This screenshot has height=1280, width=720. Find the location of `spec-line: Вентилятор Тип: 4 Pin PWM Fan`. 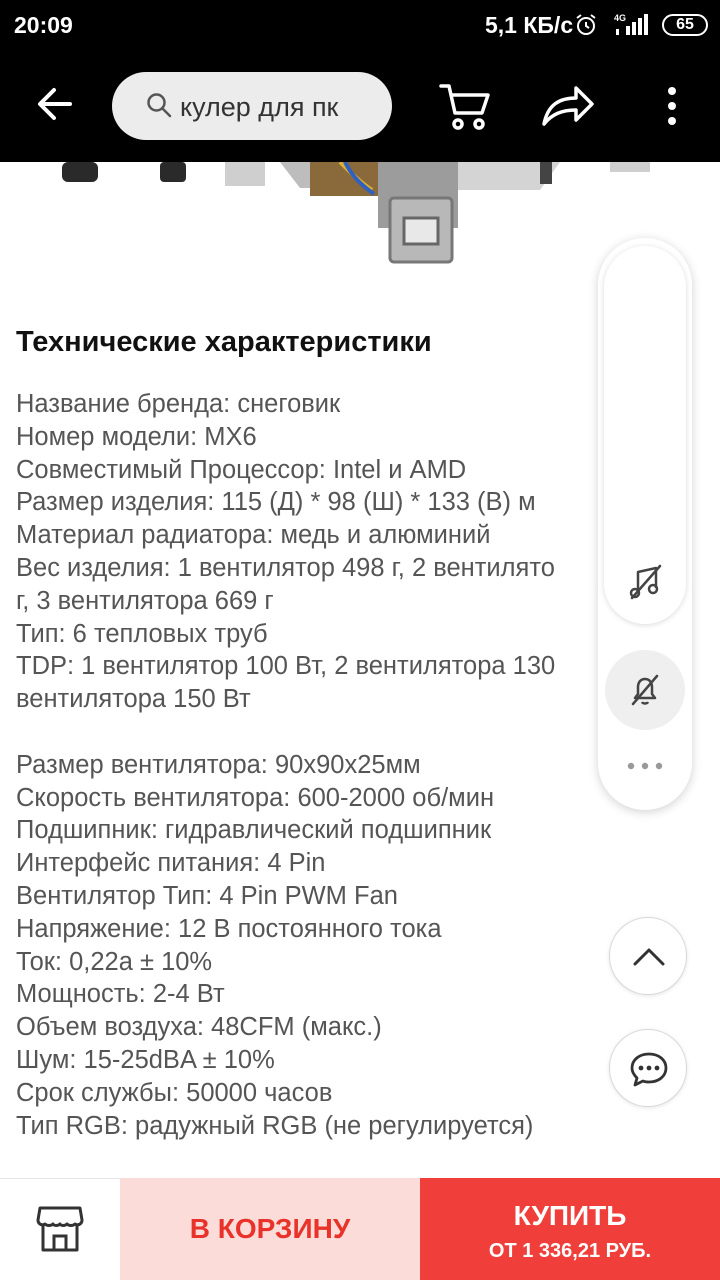

spec-line: Вентилятор Тип: 4 Pin PWM Fan is located at coordinates (207, 895).